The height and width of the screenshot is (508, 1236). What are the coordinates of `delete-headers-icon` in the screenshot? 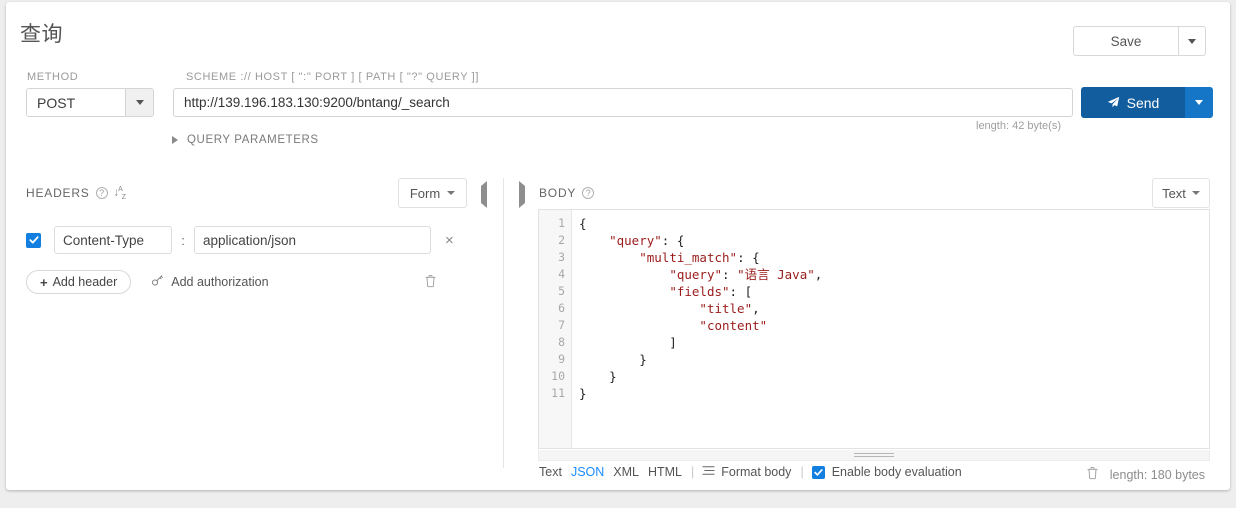 It's located at (430, 283).